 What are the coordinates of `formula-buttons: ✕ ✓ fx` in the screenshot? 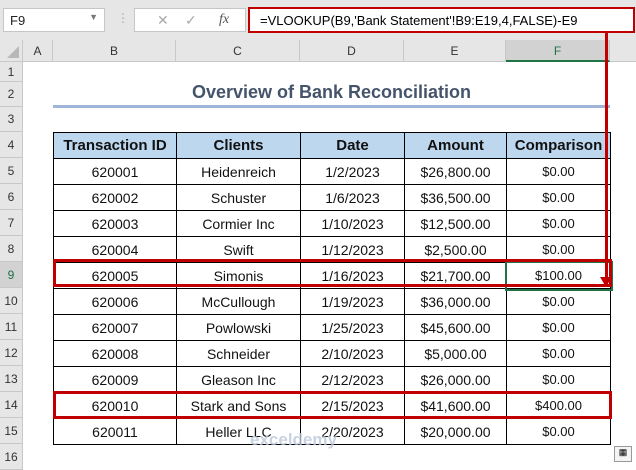 It's located at (190, 20).